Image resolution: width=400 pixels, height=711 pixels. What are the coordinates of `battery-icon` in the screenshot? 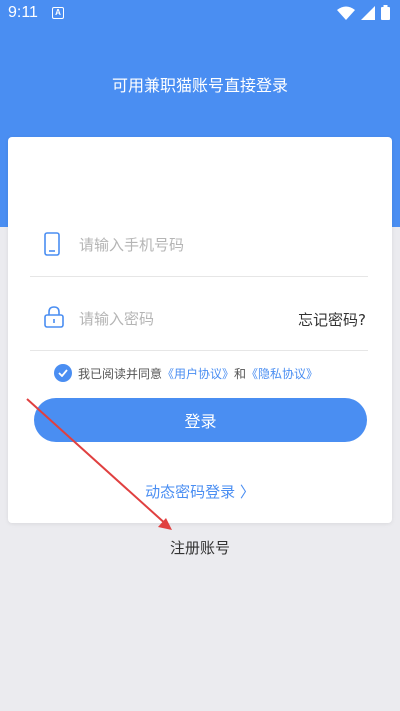 It's located at (385, 12).